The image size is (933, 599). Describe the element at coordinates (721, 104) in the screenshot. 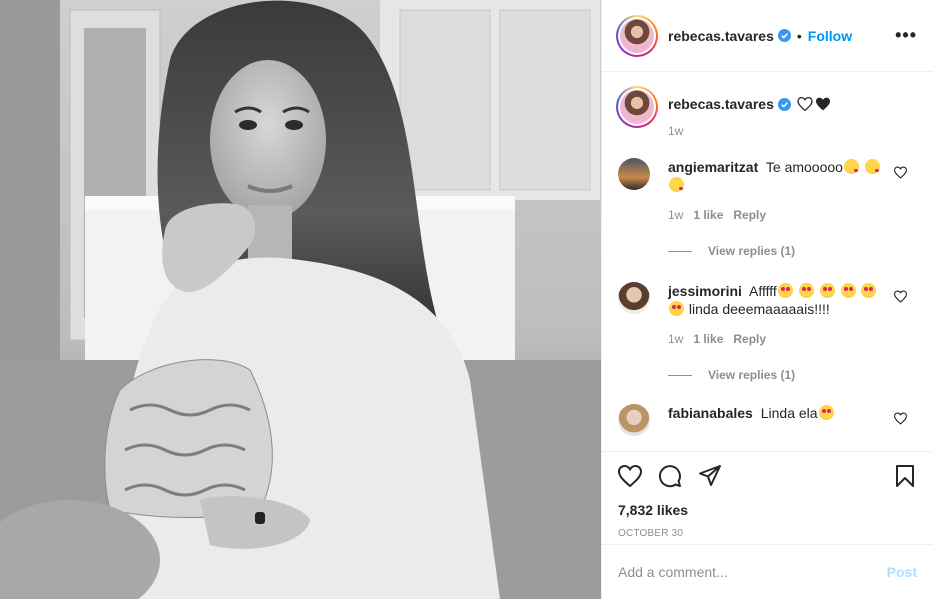

I see `caption-username: rebecas.tavares` at that location.